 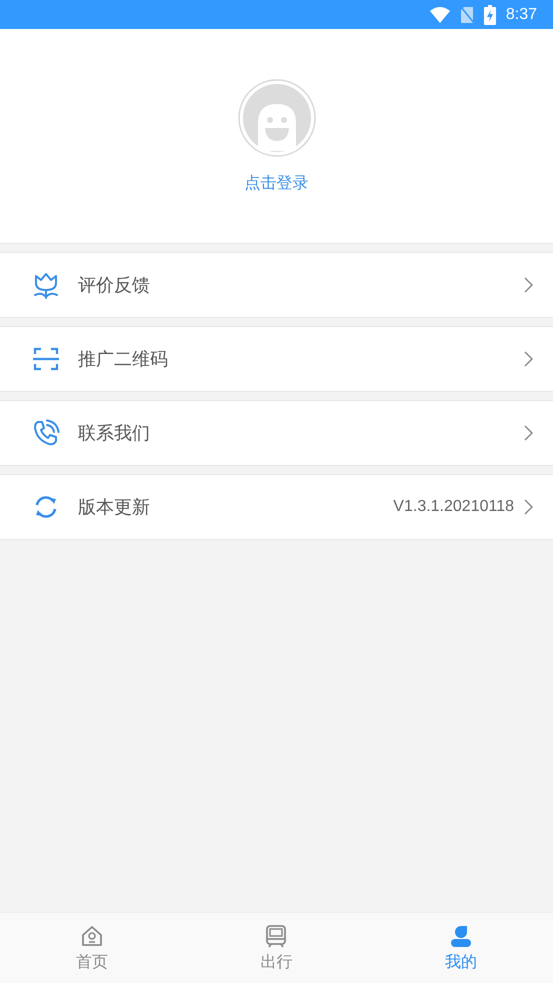 I want to click on menu-label: 版本更新, so click(x=114, y=507).